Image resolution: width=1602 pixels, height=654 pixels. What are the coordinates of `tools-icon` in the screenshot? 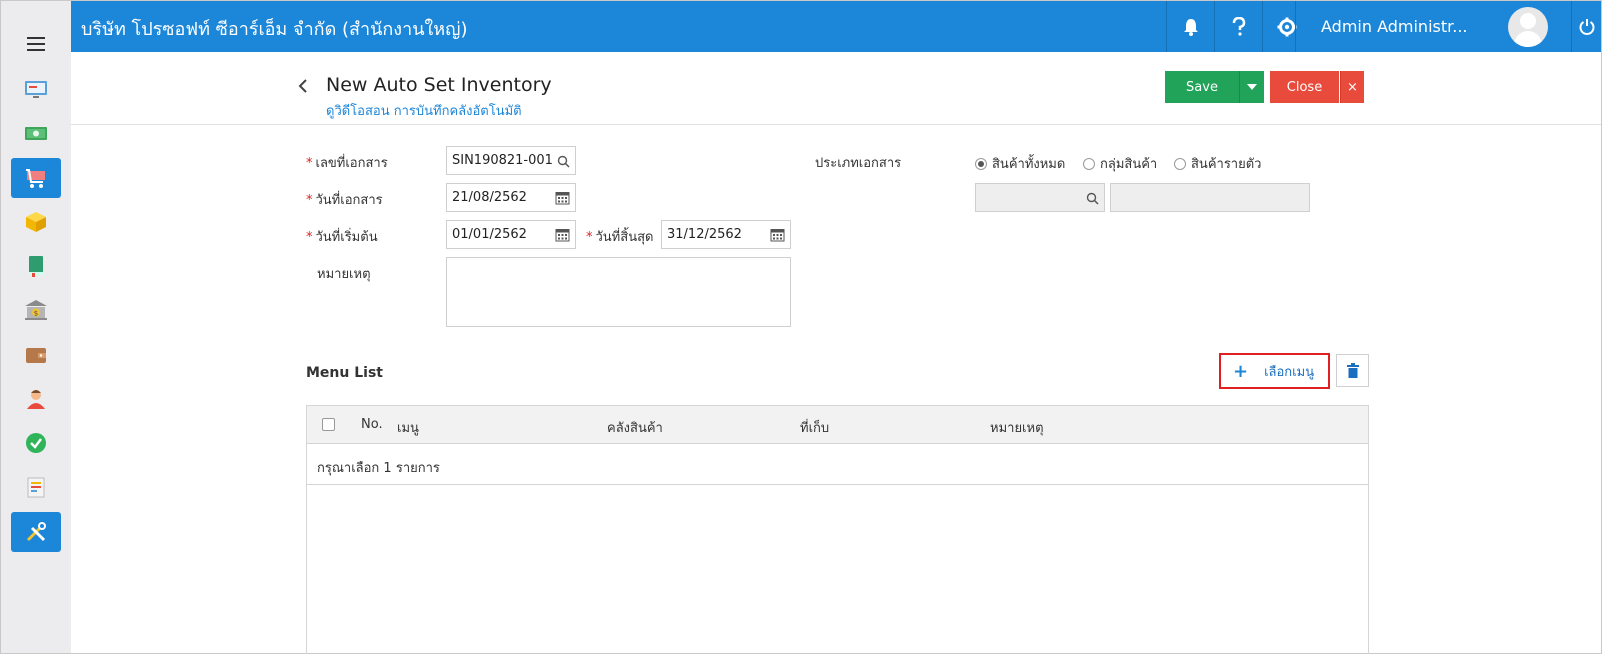 It's located at (36, 532).